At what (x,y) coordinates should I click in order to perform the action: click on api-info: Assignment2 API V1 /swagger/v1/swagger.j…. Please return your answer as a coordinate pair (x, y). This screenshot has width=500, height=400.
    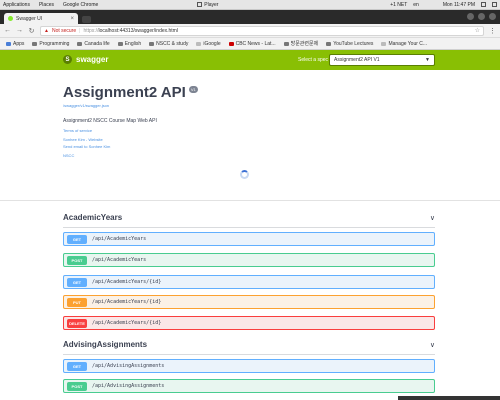
    Looking at the image, I should click on (253, 121).